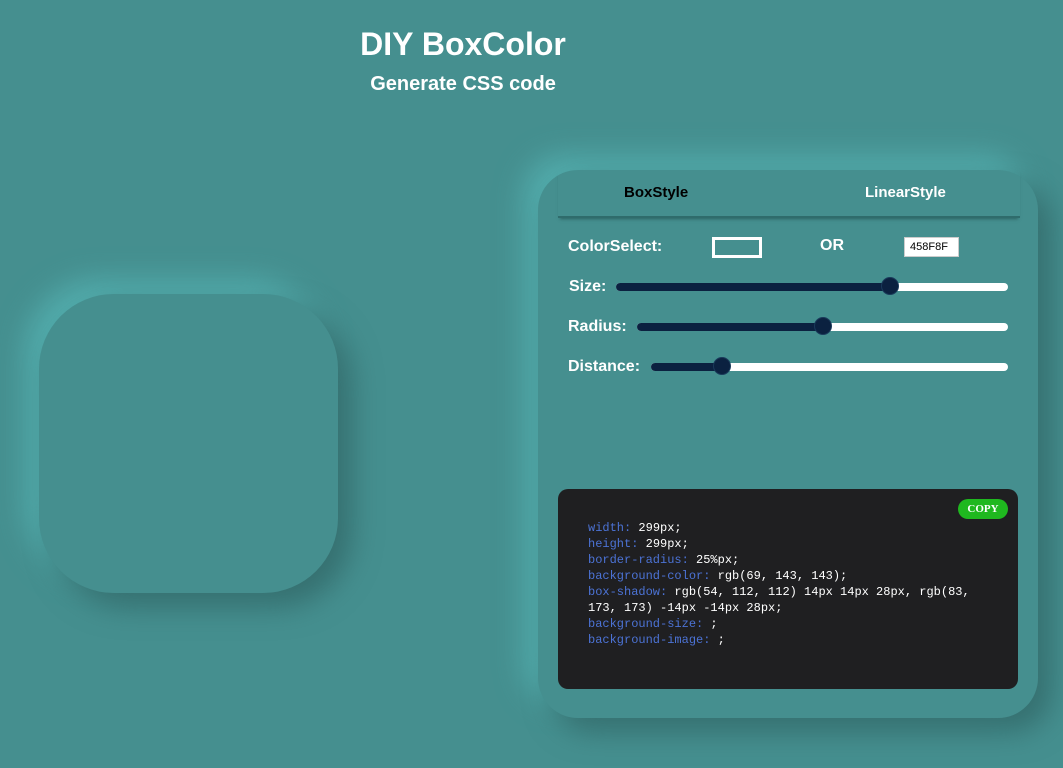  I want to click on color-picker, so click(737, 247).